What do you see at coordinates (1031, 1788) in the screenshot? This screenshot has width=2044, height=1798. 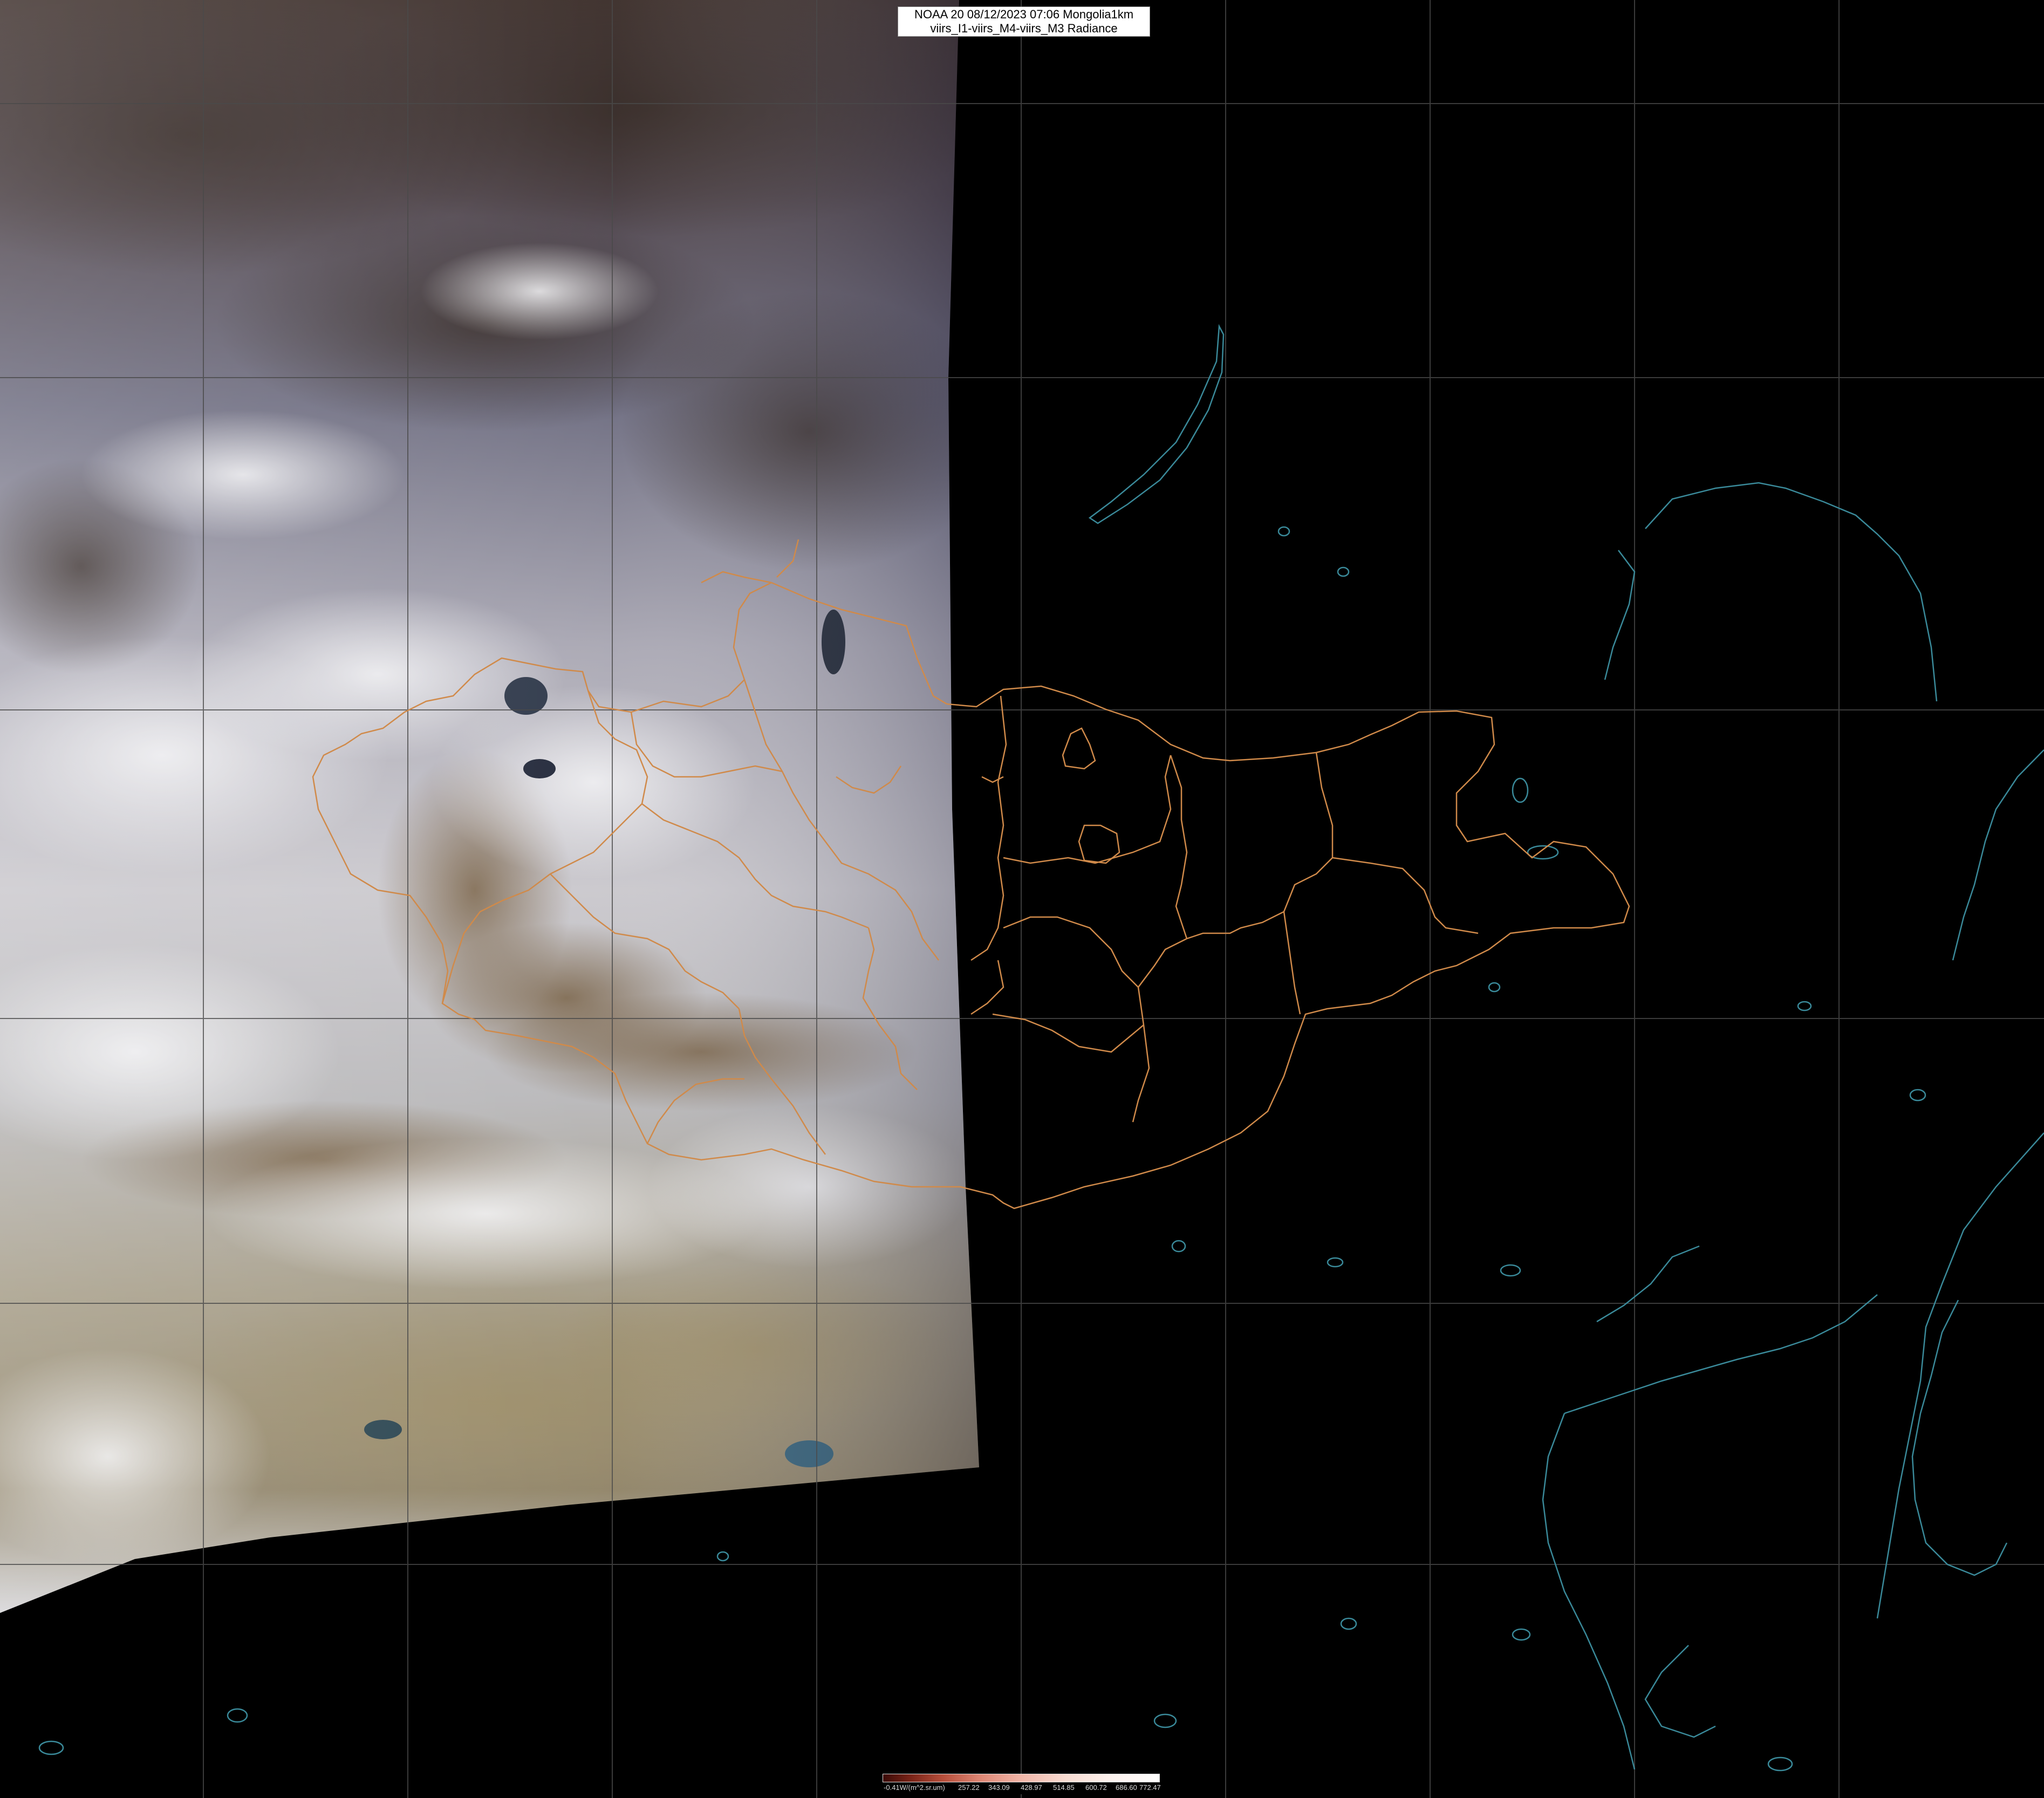 I see `colorbar-tick: 428.97` at bounding box center [1031, 1788].